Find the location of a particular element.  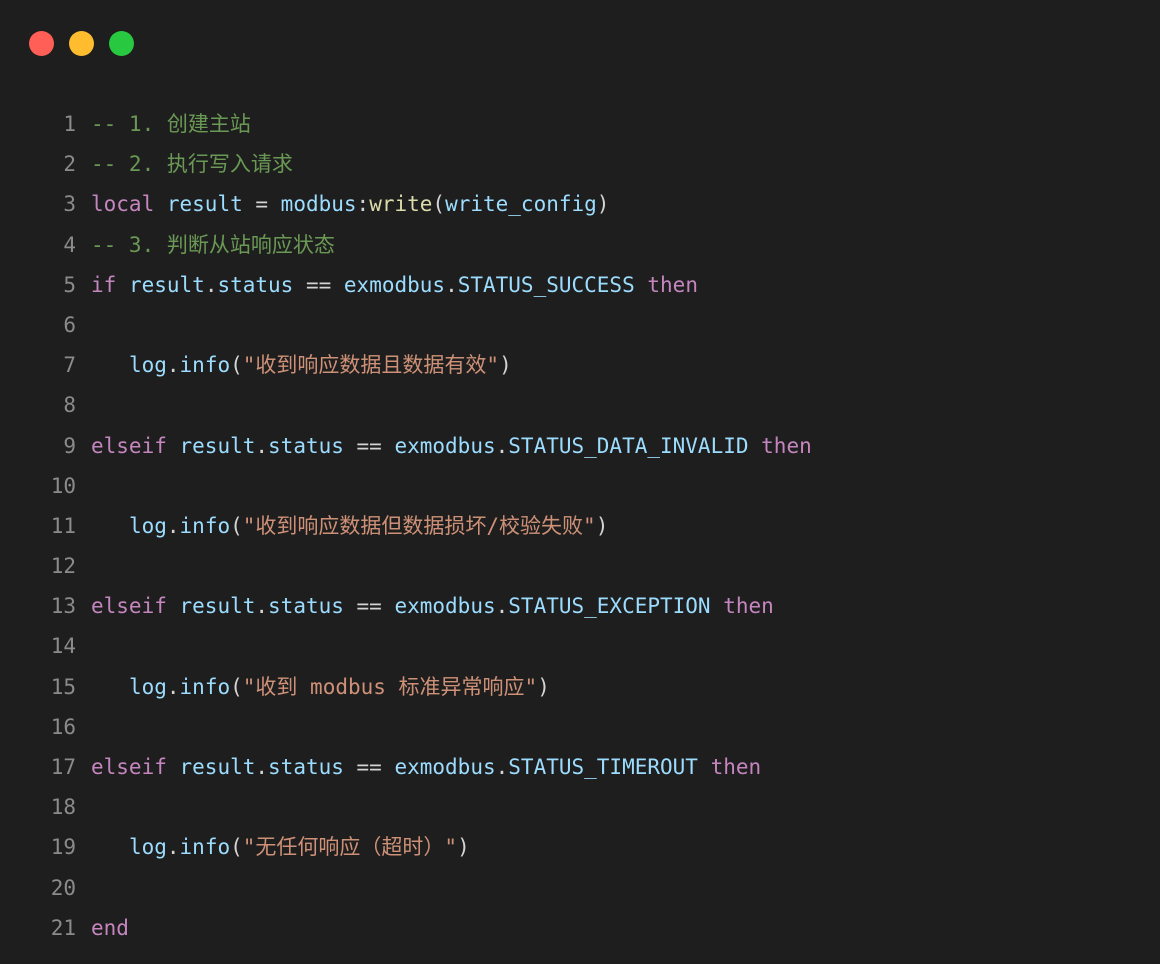

code-token: -- 1. 创建主站 is located at coordinates (171, 124).